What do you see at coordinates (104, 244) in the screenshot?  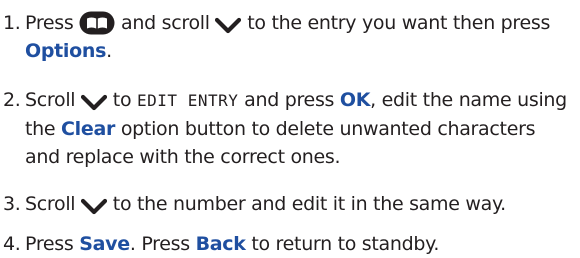 I see `save-keyword: Save` at bounding box center [104, 244].